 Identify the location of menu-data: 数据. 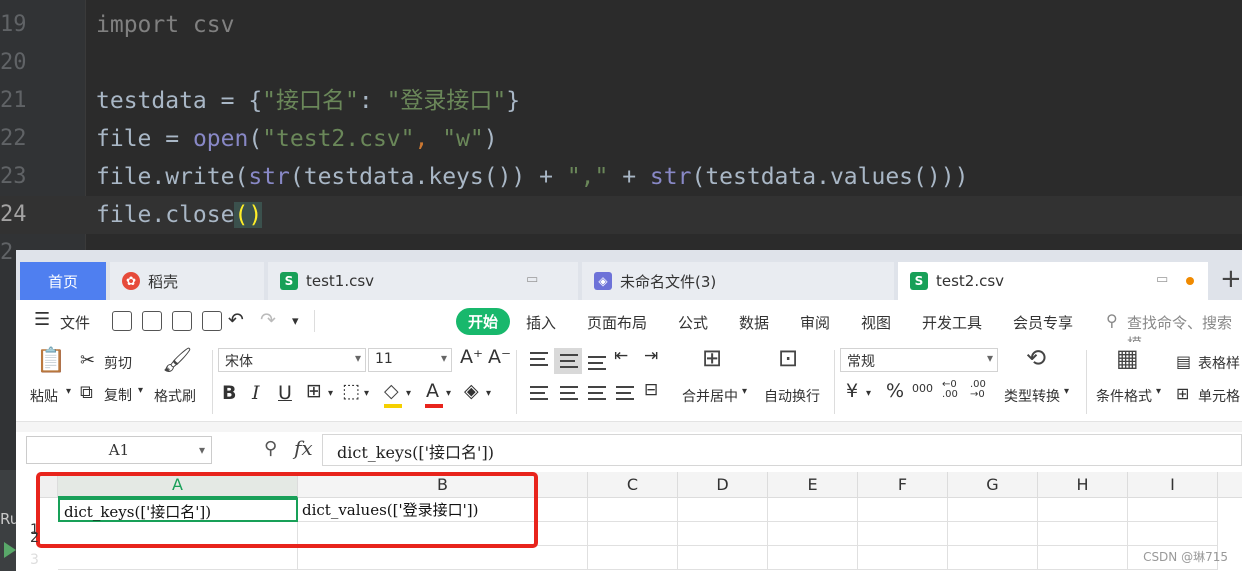
(754, 322).